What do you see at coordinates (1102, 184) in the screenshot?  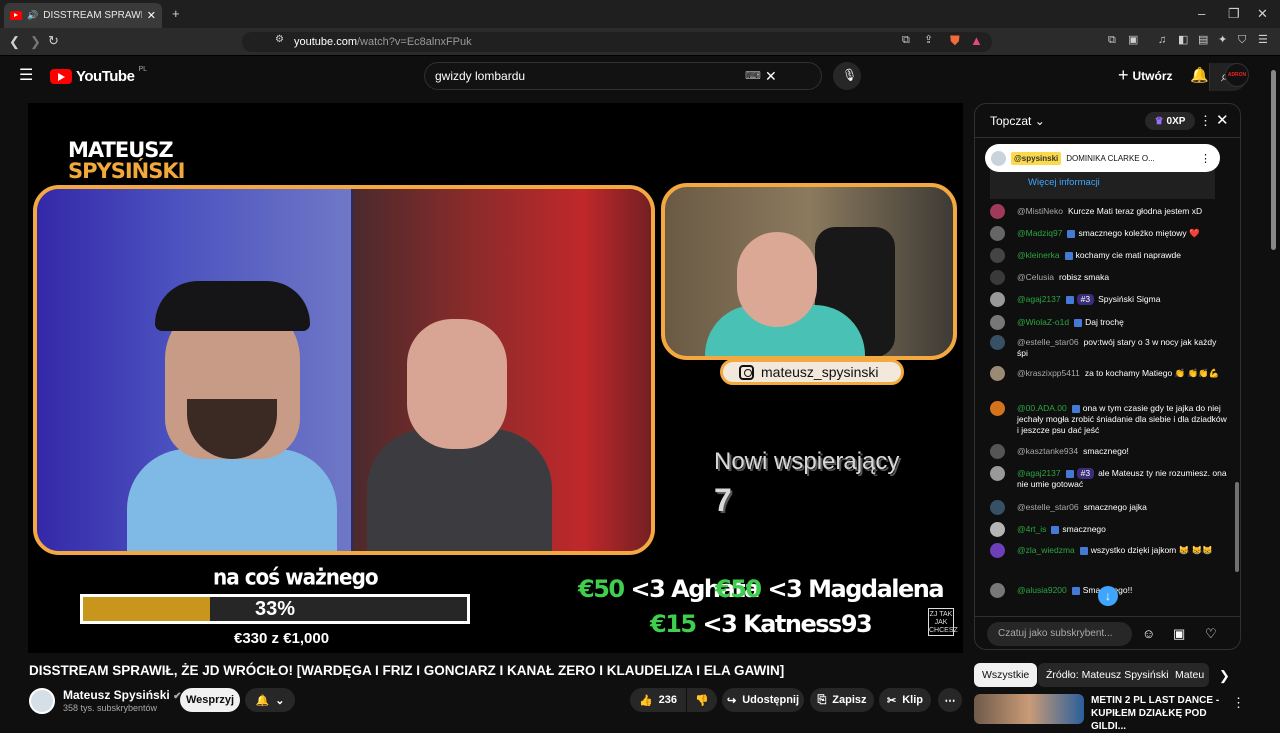 I see `more-info-link: Więcej informacji` at bounding box center [1102, 184].